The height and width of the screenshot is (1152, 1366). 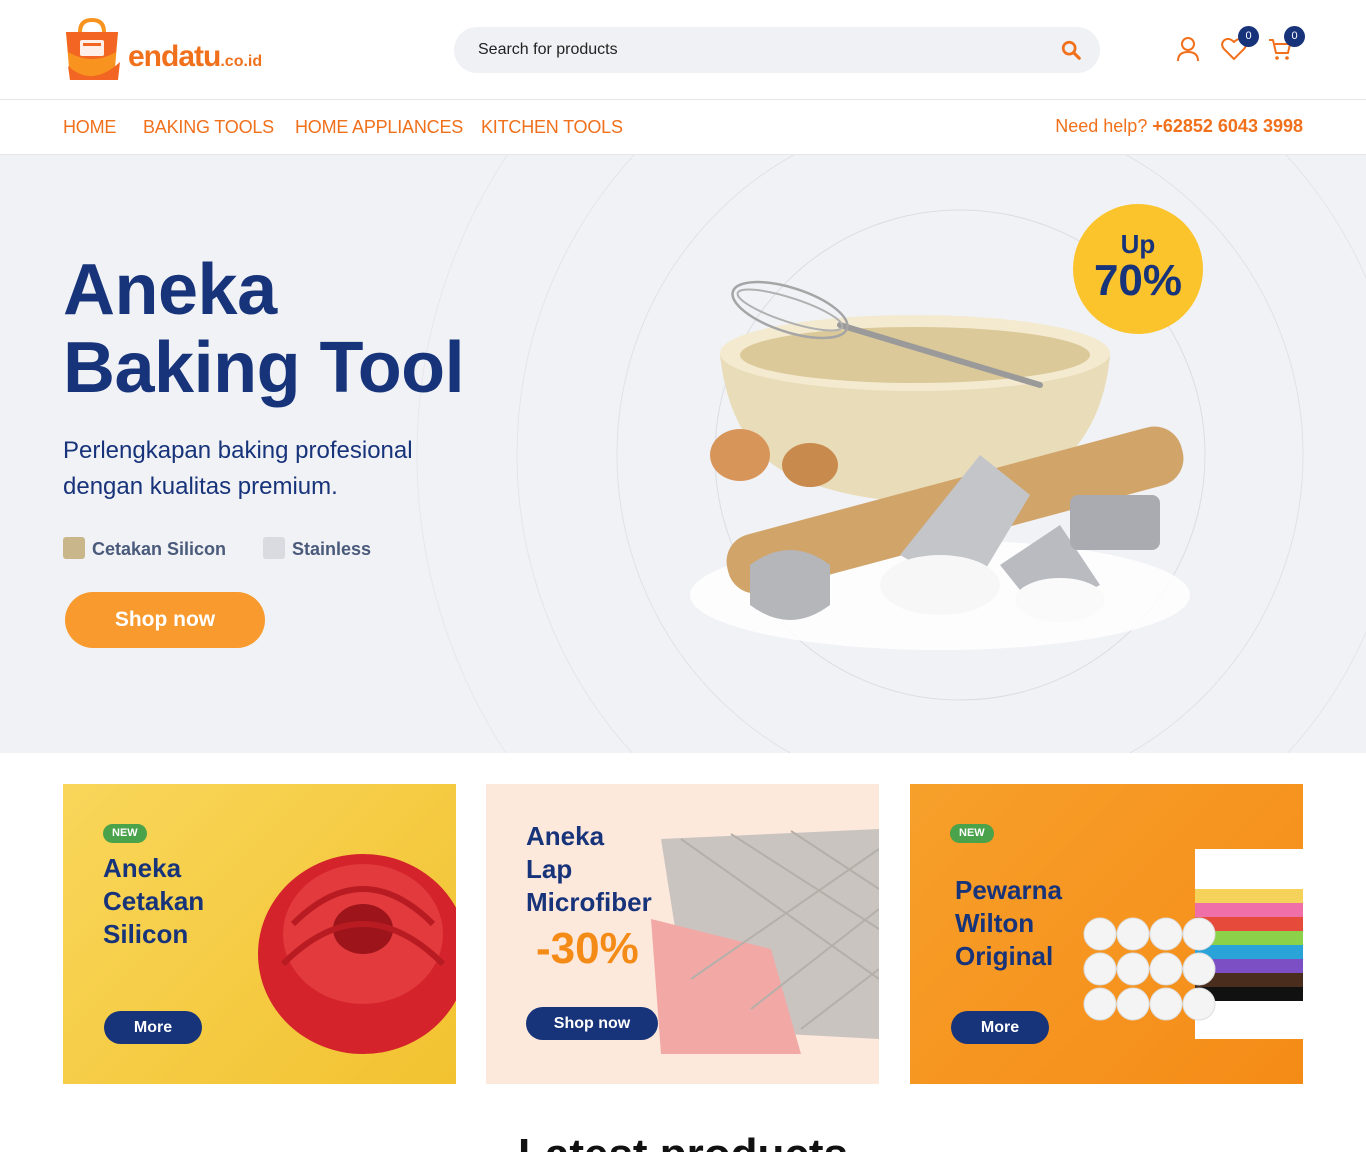 I want to click on hero-title-line1: Aneka, so click(x=170, y=290).